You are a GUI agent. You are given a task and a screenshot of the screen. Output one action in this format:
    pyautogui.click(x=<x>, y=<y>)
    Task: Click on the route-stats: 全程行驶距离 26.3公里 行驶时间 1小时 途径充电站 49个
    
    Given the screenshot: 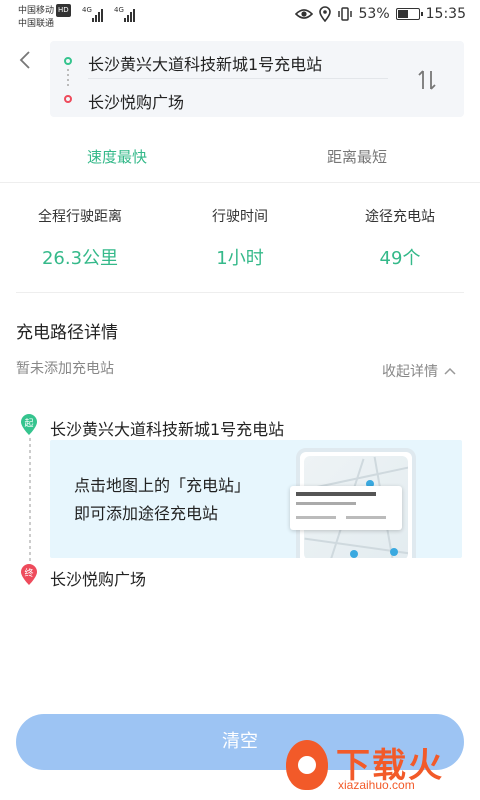 What is the action you would take?
    pyautogui.click(x=240, y=241)
    